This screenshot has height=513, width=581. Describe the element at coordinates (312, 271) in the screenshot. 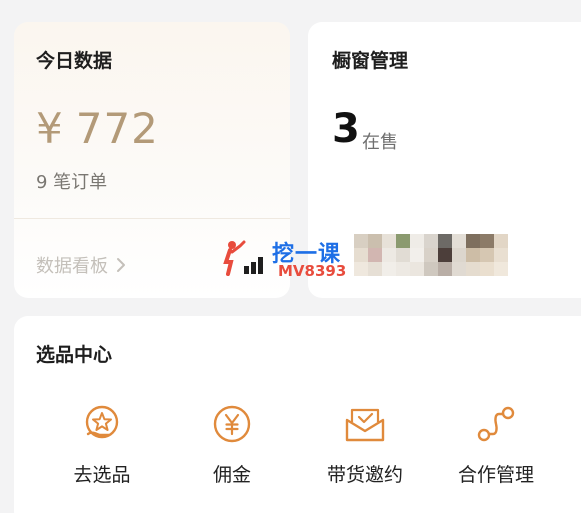

I see `watermark-code: MV8393` at that location.